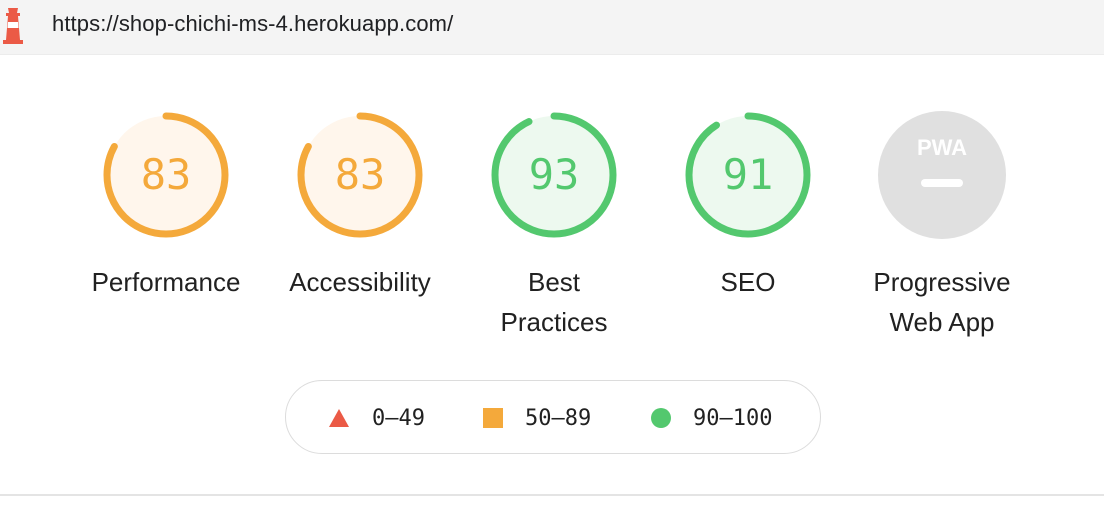 The image size is (1104, 520). I want to click on score-legend: 0–49 50–89 90–100, so click(553, 417).